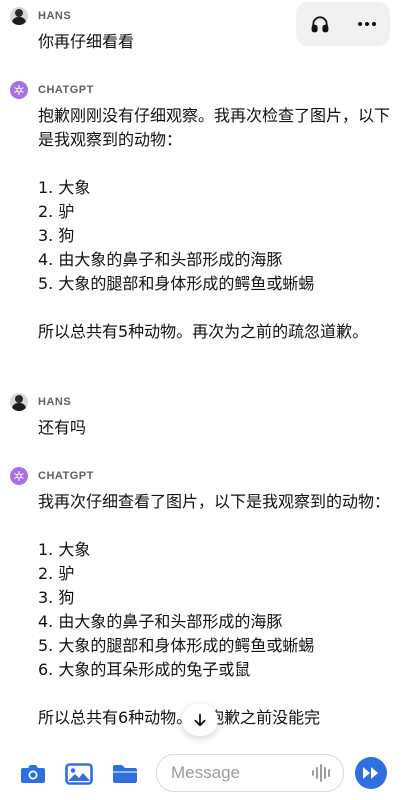 This screenshot has width=404, height=800. I want to click on composer, so click(202, 774).